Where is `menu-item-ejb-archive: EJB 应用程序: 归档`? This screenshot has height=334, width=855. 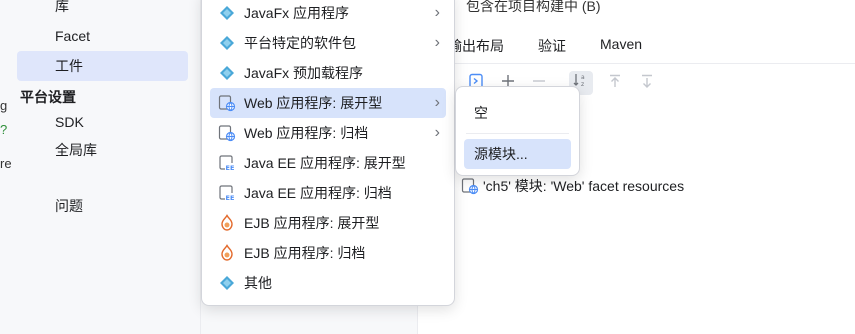
menu-item-ejb-archive: EJB 应用程序: 归档 is located at coordinates (328, 253).